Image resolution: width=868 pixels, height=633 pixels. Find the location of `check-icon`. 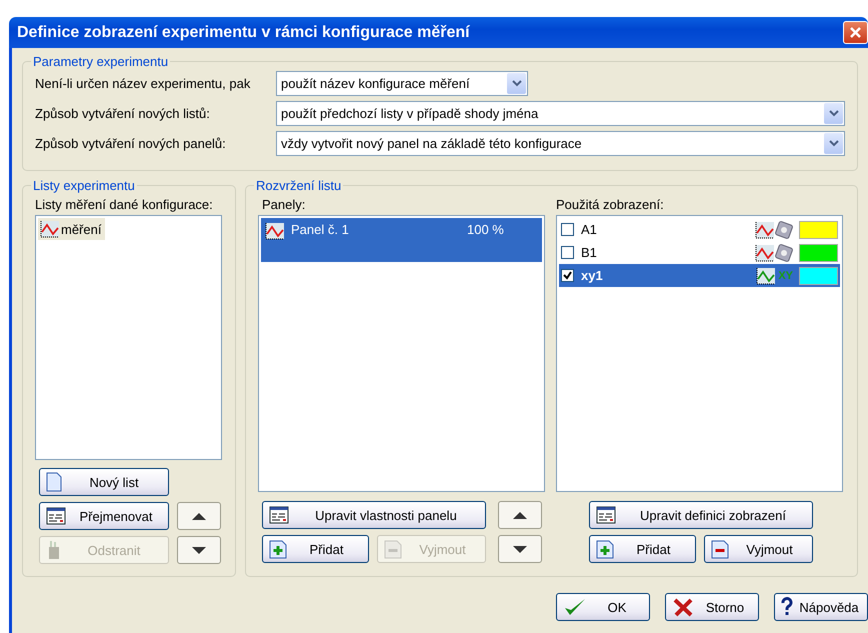

check-icon is located at coordinates (567, 275).